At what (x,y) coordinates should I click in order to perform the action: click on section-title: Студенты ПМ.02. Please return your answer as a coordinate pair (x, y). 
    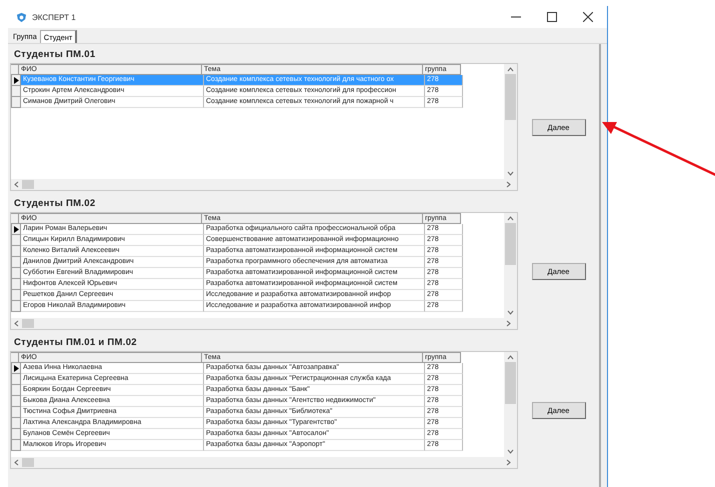
    Looking at the image, I should click on (54, 204).